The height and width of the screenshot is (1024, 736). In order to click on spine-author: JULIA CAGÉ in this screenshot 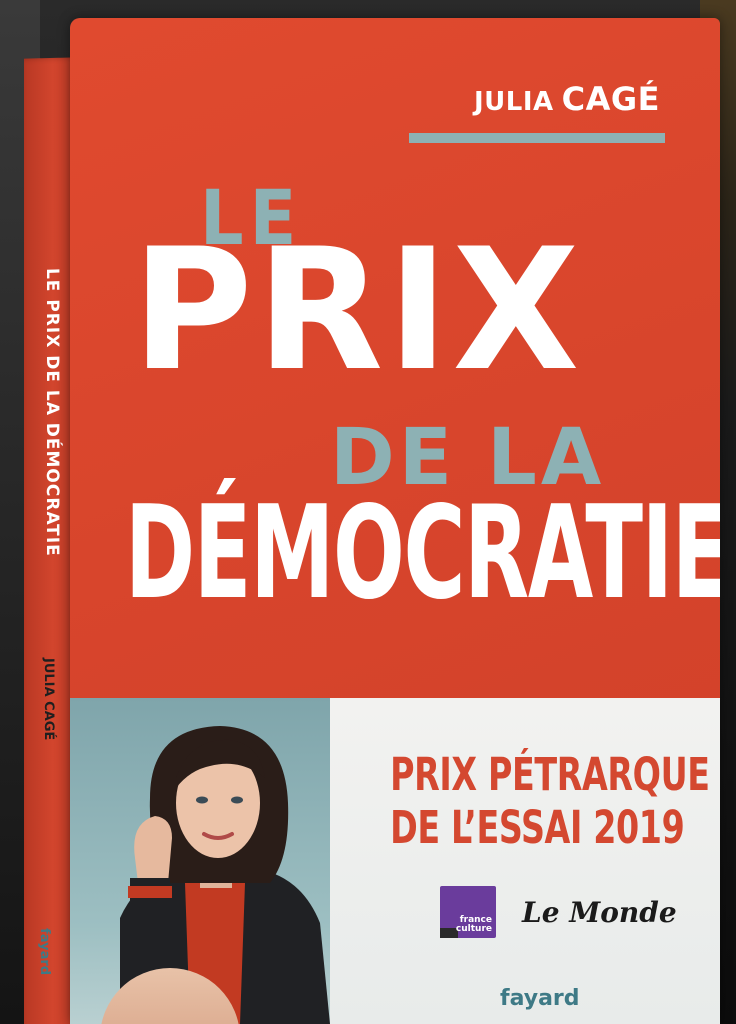, I will do `click(48, 699)`.